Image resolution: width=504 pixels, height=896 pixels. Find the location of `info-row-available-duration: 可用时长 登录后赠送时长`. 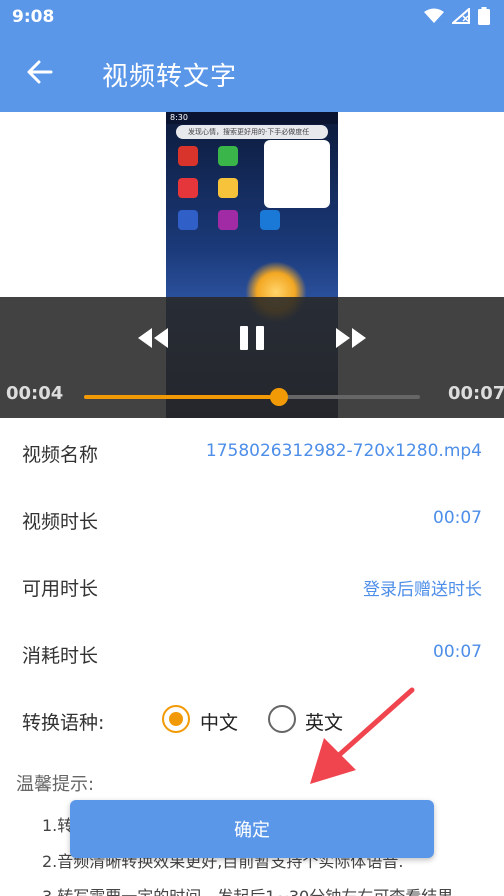

info-row-available-duration: 可用时长 登录后赠送时长 is located at coordinates (252, 587).